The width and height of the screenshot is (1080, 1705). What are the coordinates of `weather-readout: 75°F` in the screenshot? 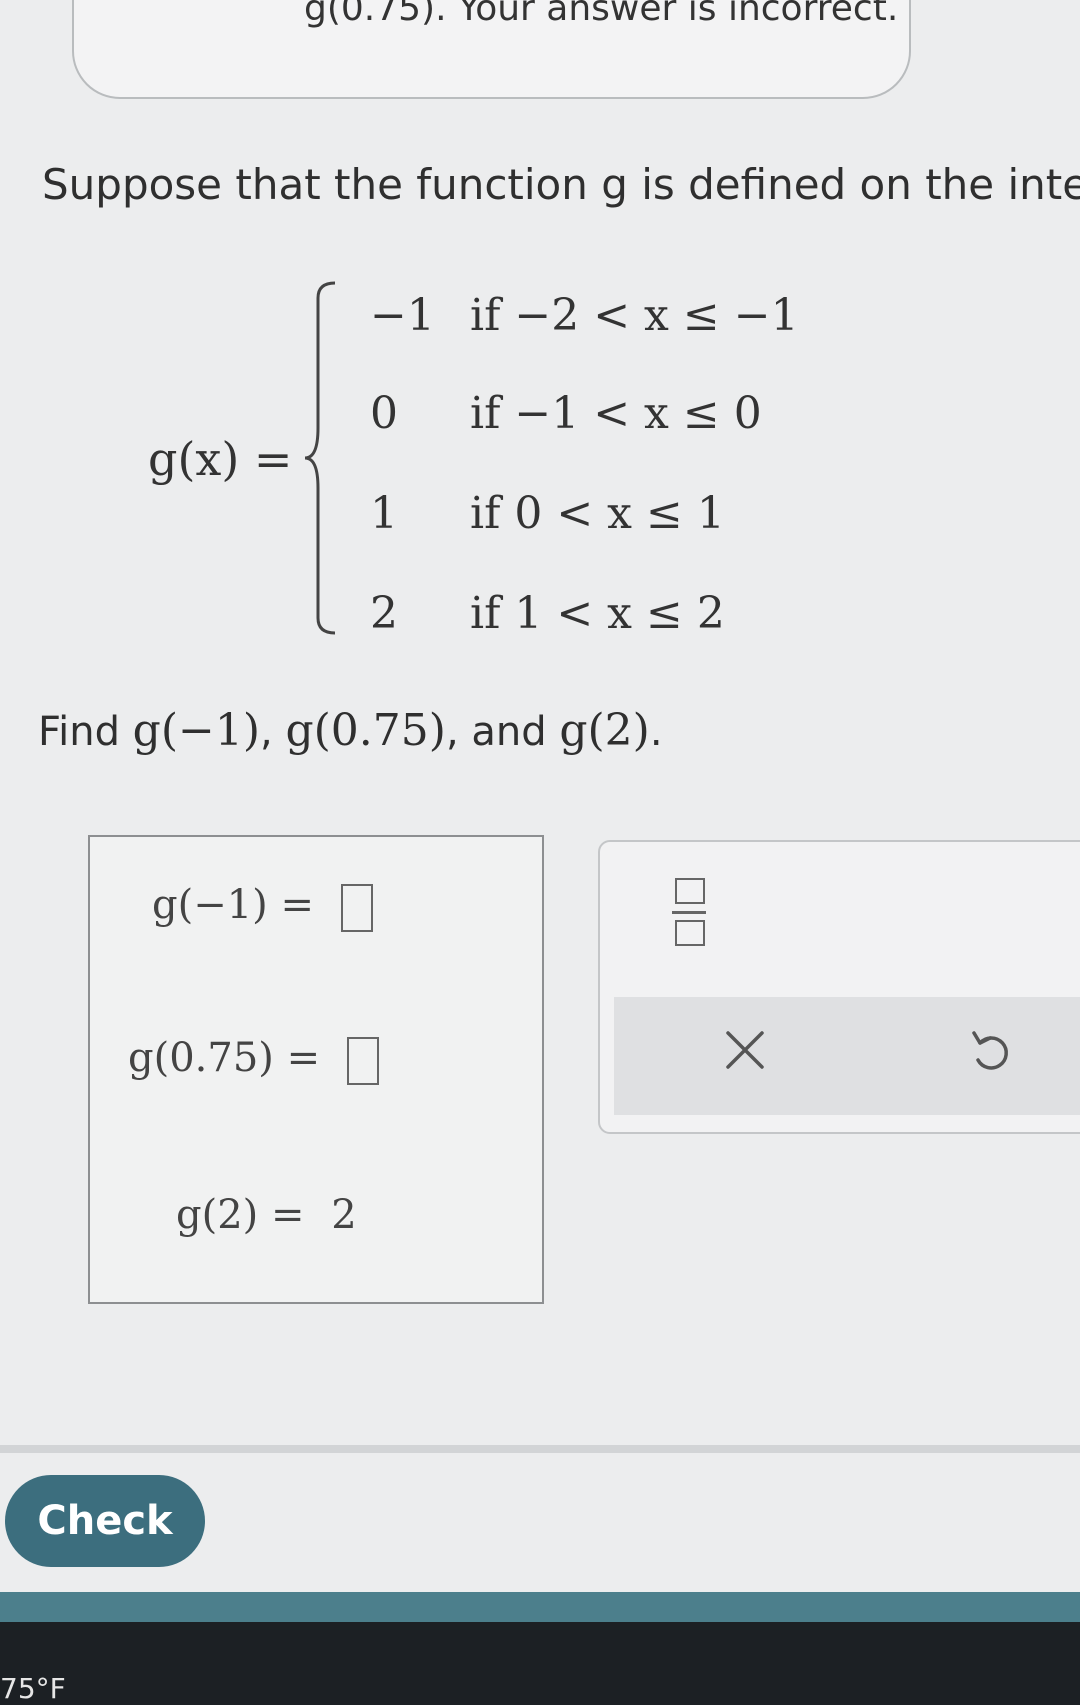 It's located at (33, 1688).